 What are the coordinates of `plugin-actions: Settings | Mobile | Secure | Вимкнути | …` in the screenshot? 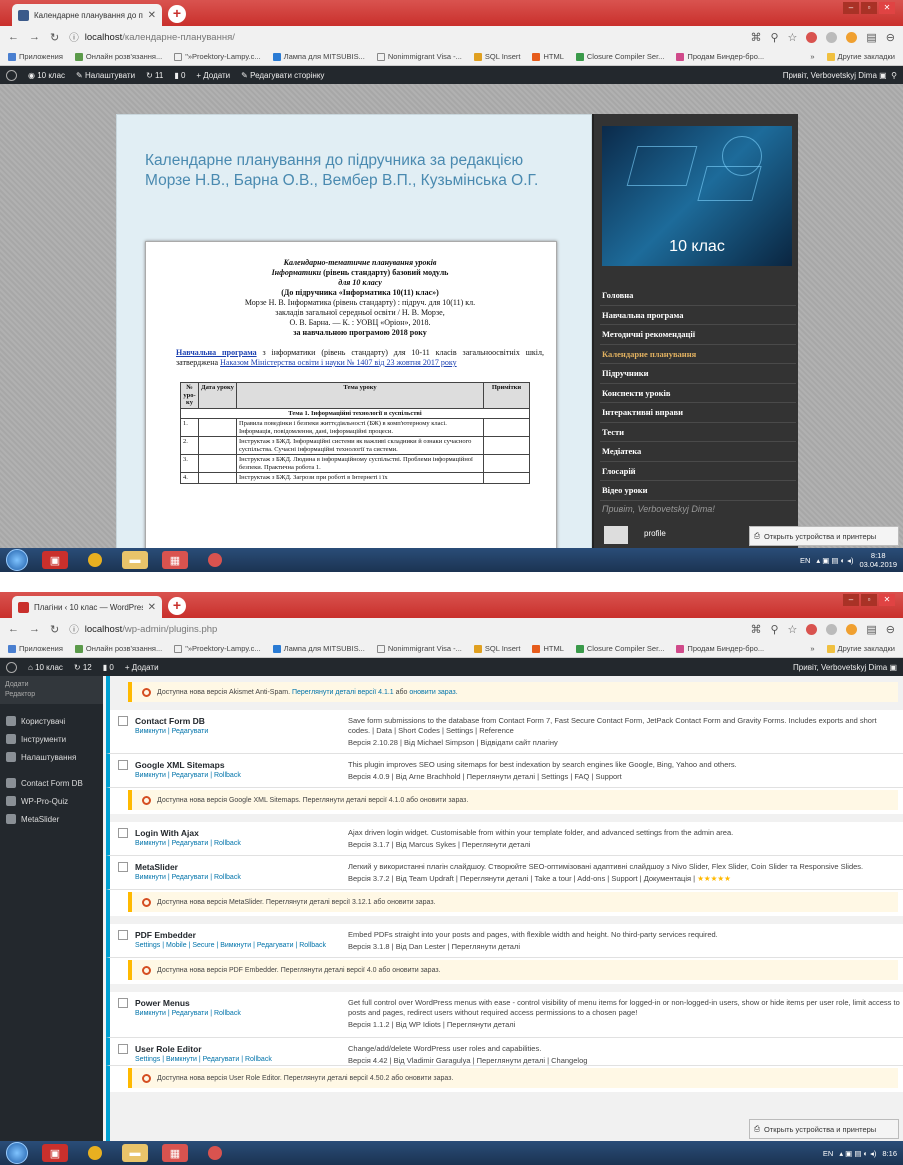 It's located at (240, 945).